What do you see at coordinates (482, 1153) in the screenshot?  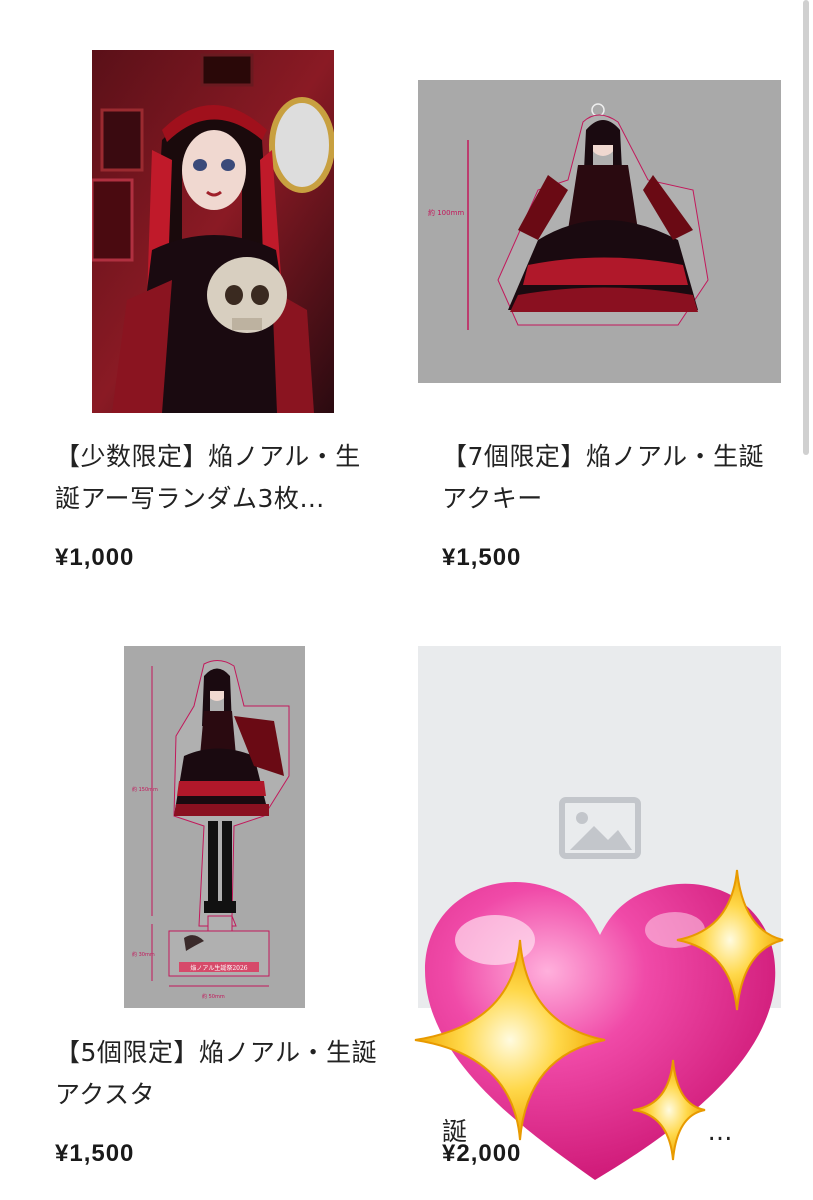 I see `product-price: ¥2,000` at bounding box center [482, 1153].